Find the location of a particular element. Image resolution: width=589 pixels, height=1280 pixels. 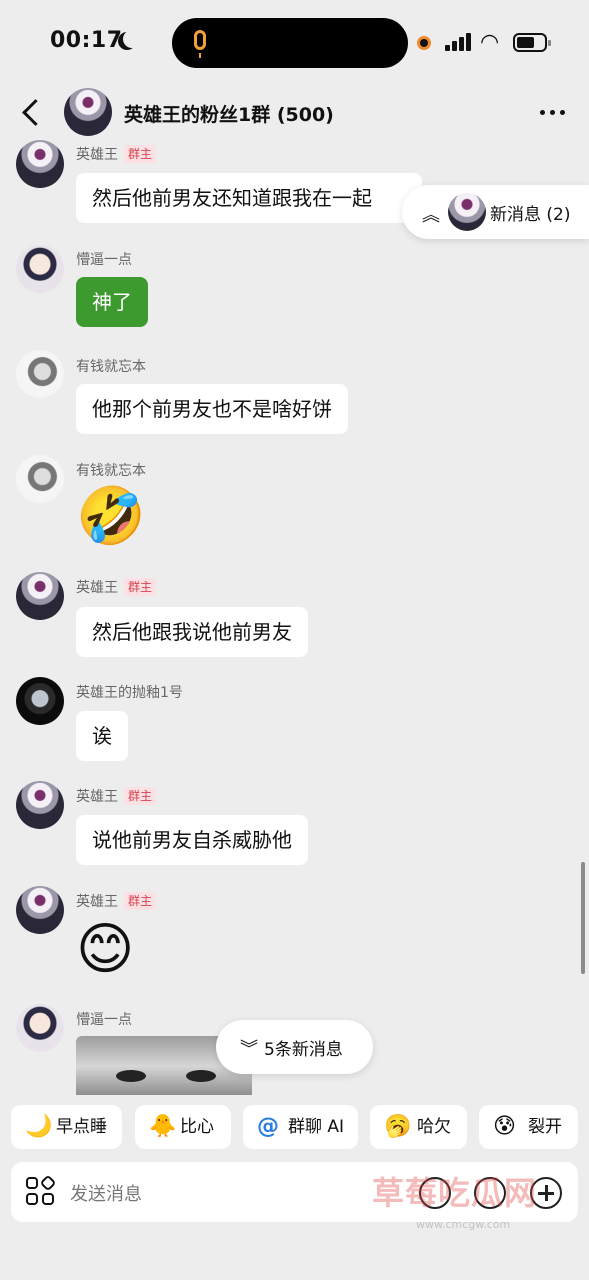

chip-label: 哈欠 is located at coordinates (434, 1127).